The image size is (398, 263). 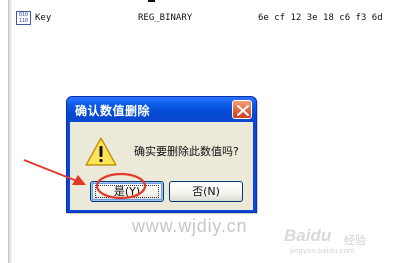 I want to click on panel-divider, so click(x=10, y=131).